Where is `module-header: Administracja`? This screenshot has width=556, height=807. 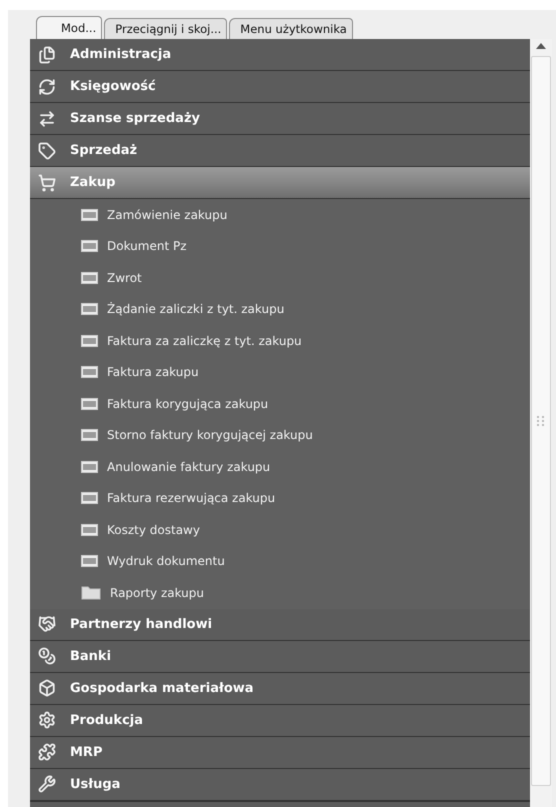
module-header: Administracja is located at coordinates (280, 55).